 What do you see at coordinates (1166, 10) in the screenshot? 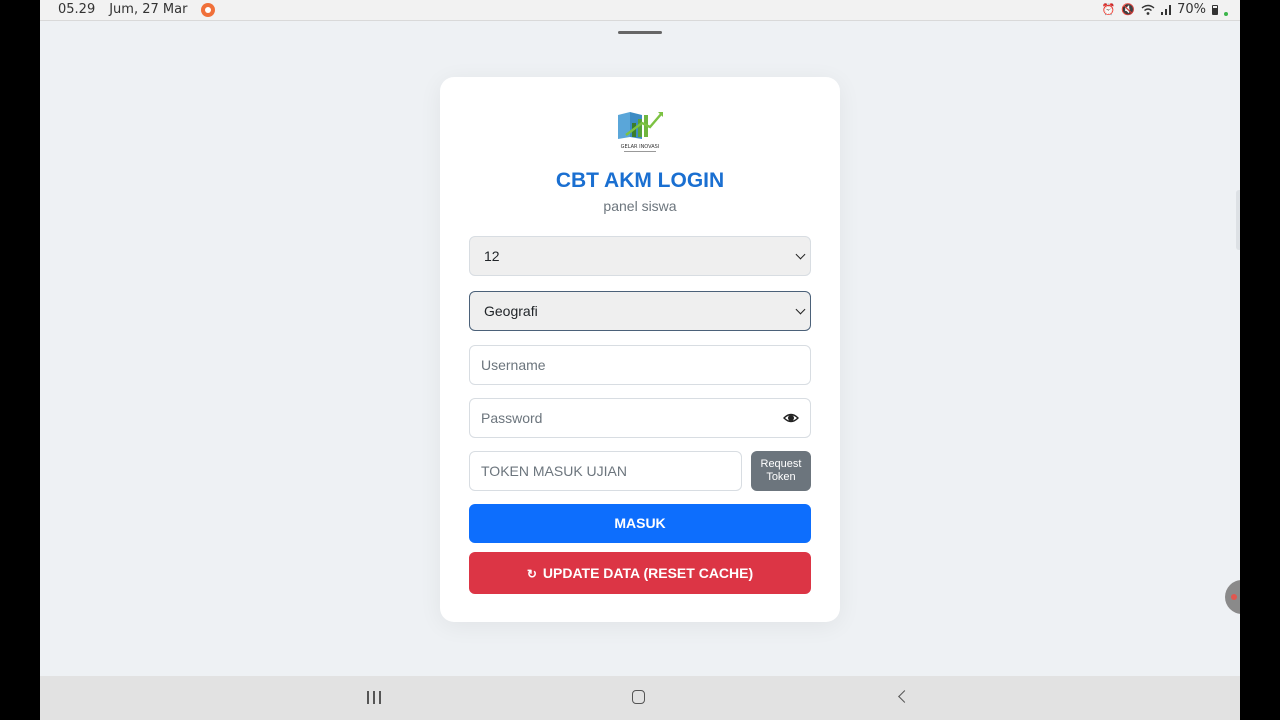
I see `signal-icon` at bounding box center [1166, 10].